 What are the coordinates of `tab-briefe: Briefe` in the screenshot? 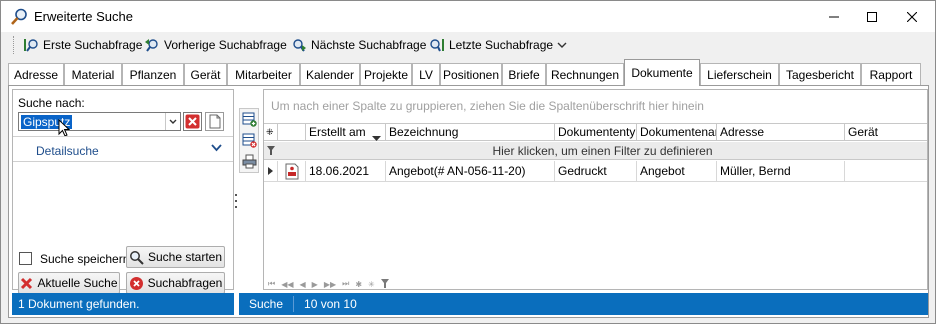 It's located at (524, 74).